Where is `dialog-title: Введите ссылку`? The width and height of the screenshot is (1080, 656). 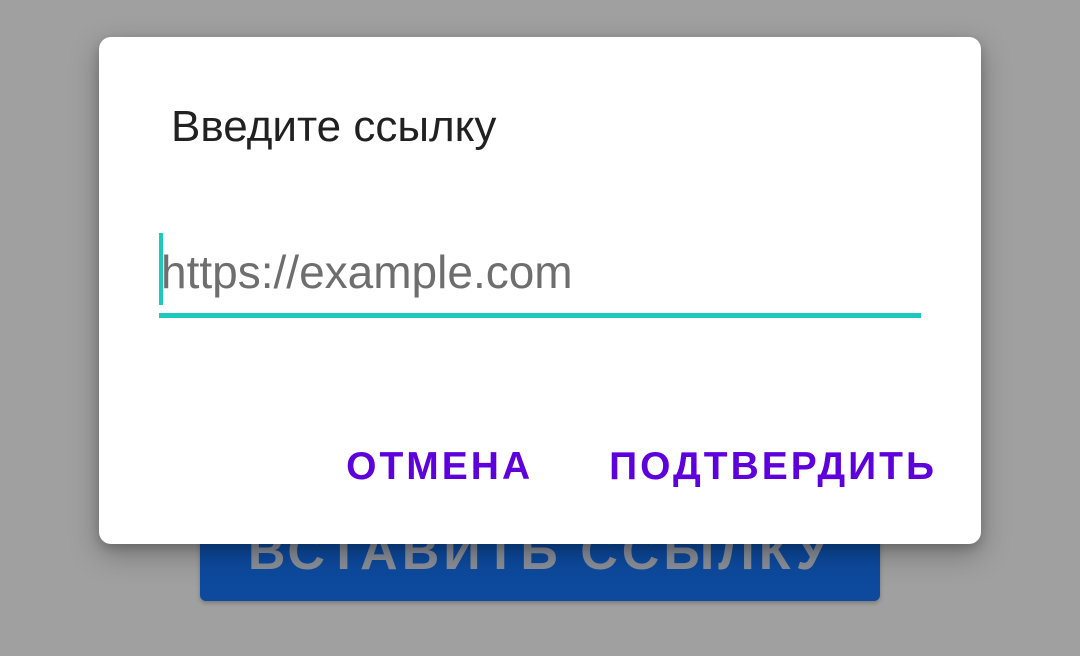 dialog-title: Введите ссылку is located at coordinates (334, 126).